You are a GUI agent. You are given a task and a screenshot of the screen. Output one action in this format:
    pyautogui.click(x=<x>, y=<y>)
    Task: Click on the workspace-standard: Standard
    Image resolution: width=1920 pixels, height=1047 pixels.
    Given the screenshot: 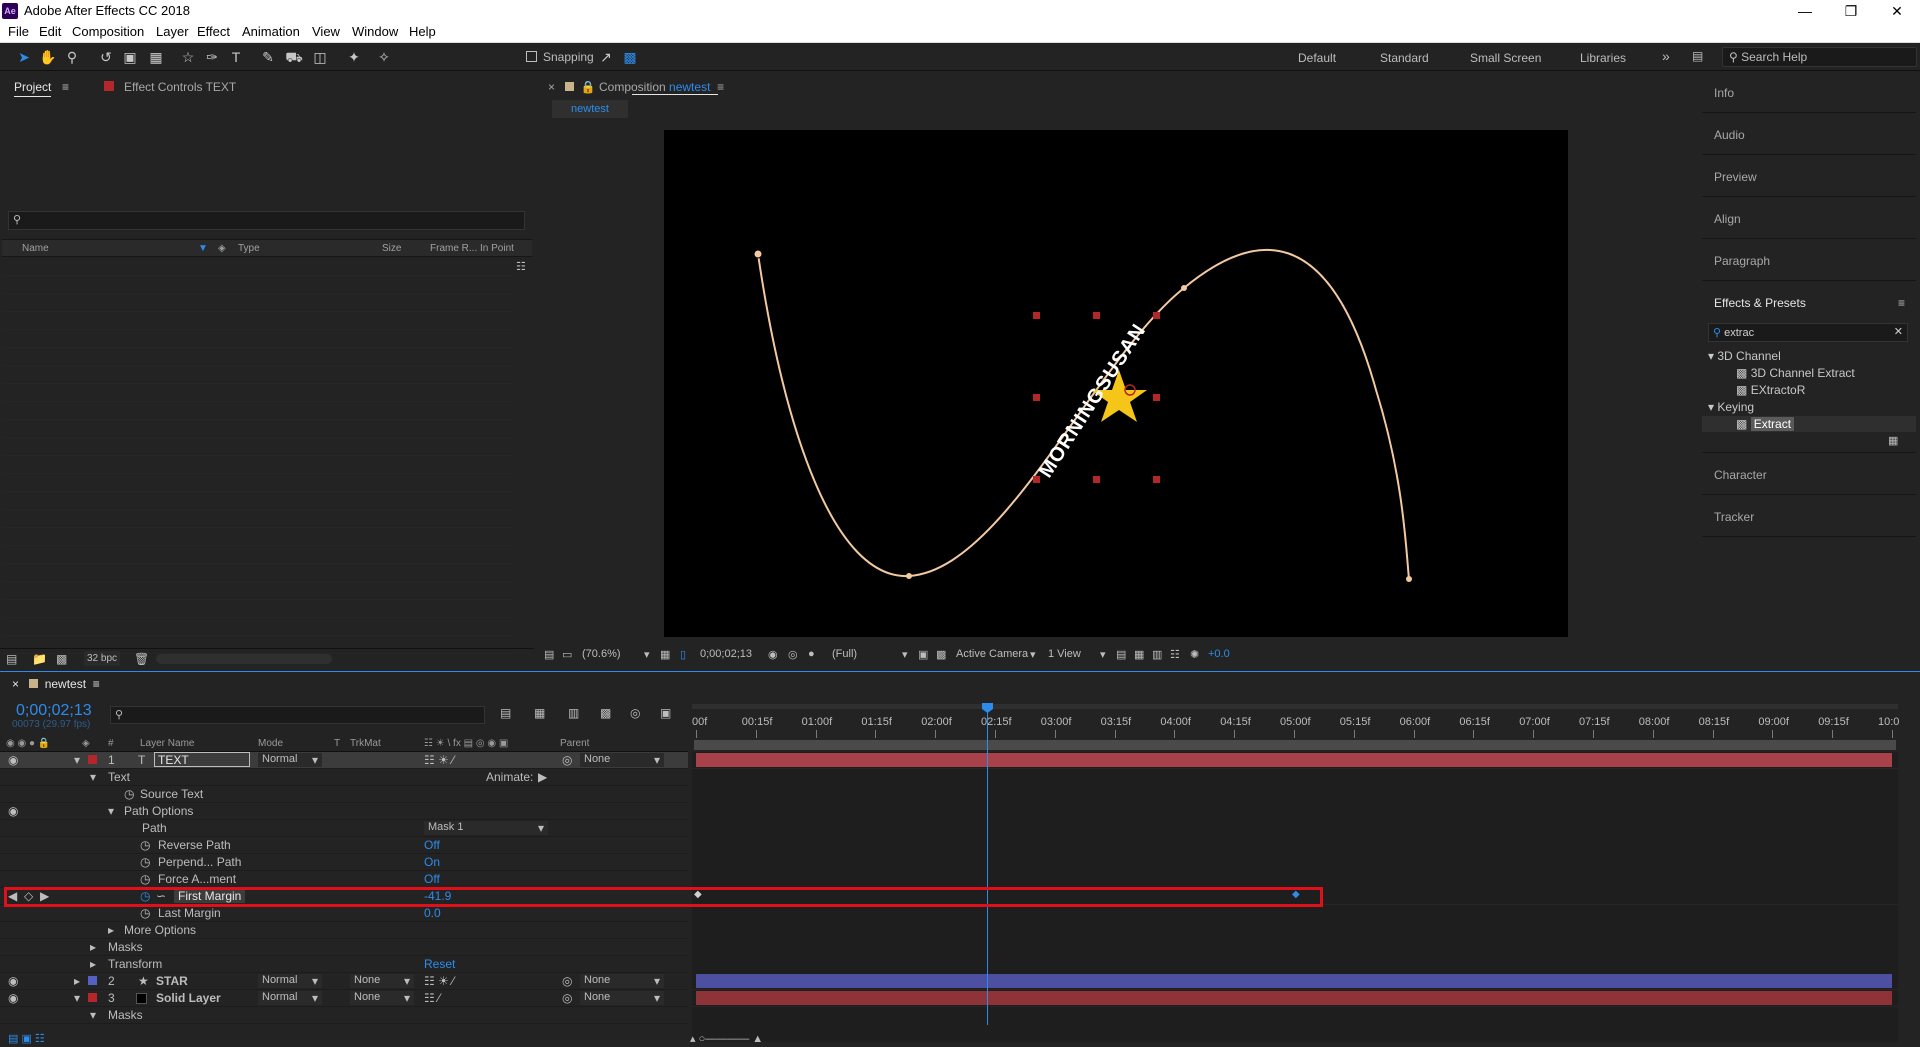 What is the action you would take?
    pyautogui.click(x=1404, y=58)
    